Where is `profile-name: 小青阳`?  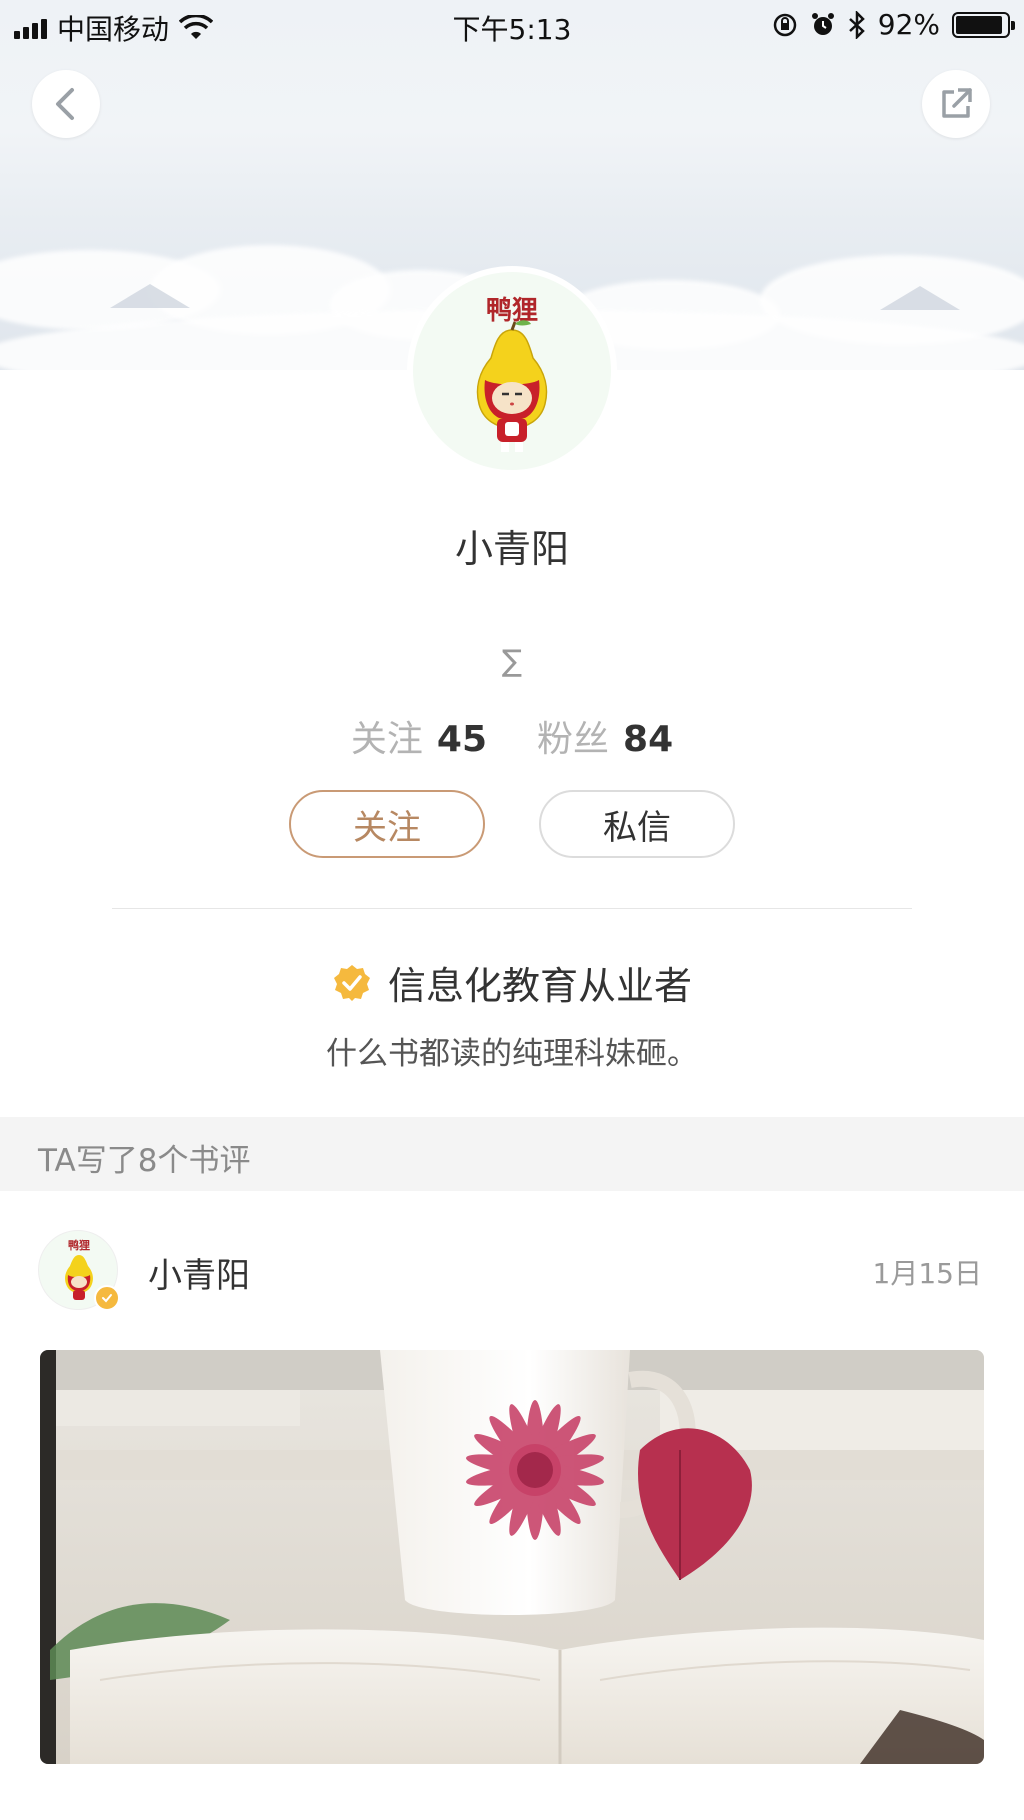
profile-name: 小青阳 is located at coordinates (511, 549).